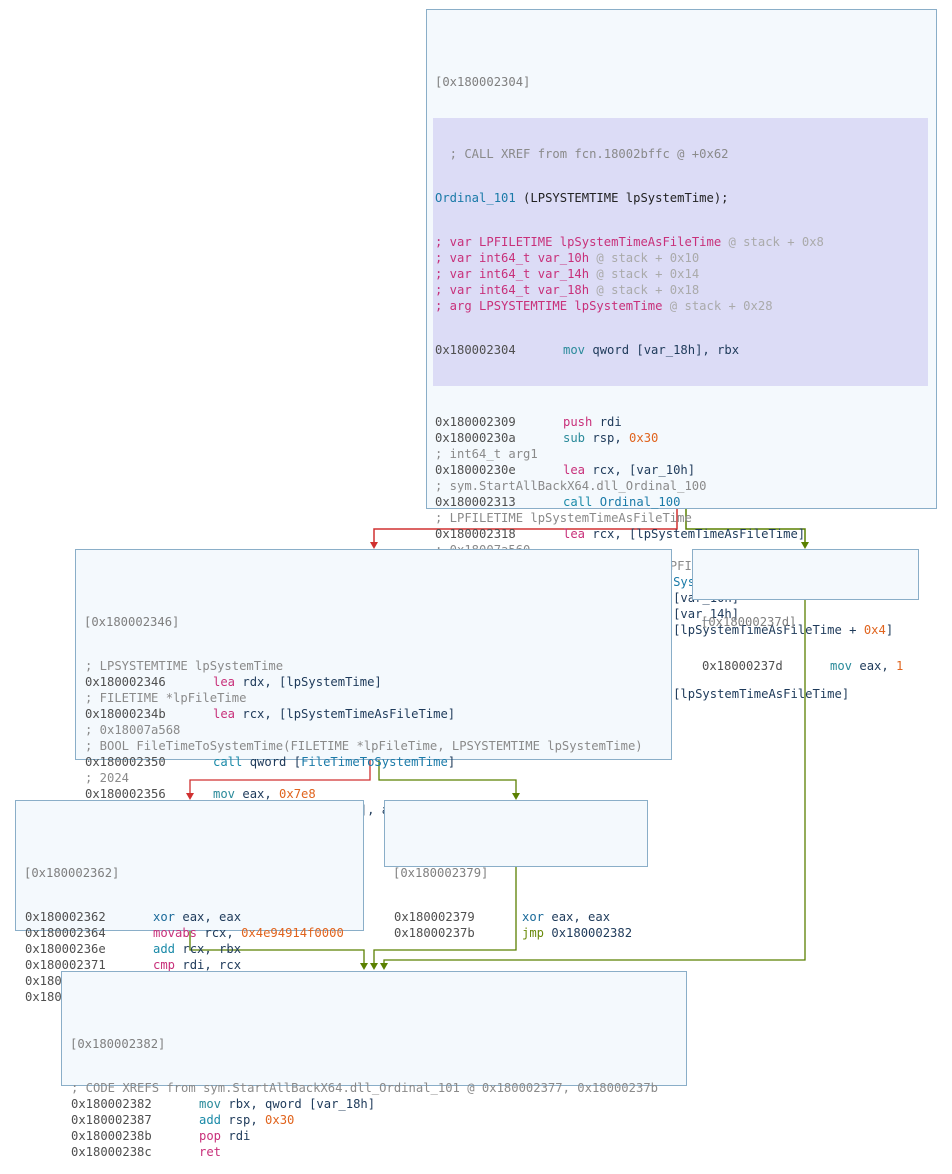 The width and height of the screenshot is (952, 1174). I want to click on block-header: [0x180002379], so click(441, 873).